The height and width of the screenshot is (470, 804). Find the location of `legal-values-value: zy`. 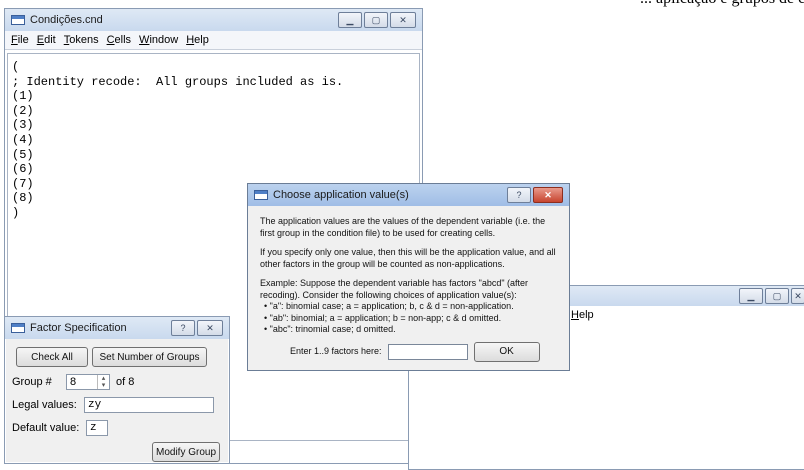

legal-values-value: zy is located at coordinates (95, 405).